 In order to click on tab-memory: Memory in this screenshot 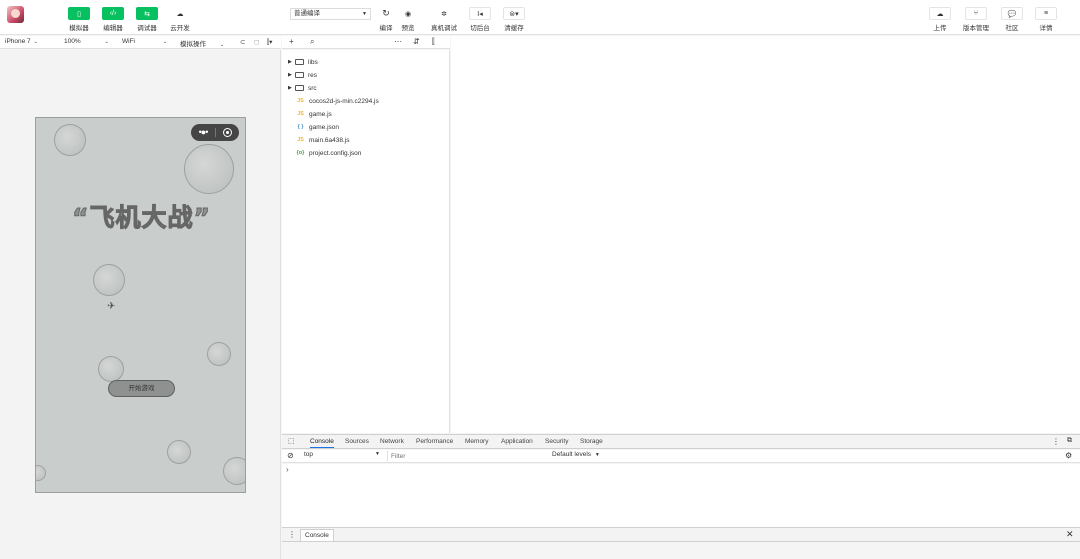, I will do `click(476, 441)`.